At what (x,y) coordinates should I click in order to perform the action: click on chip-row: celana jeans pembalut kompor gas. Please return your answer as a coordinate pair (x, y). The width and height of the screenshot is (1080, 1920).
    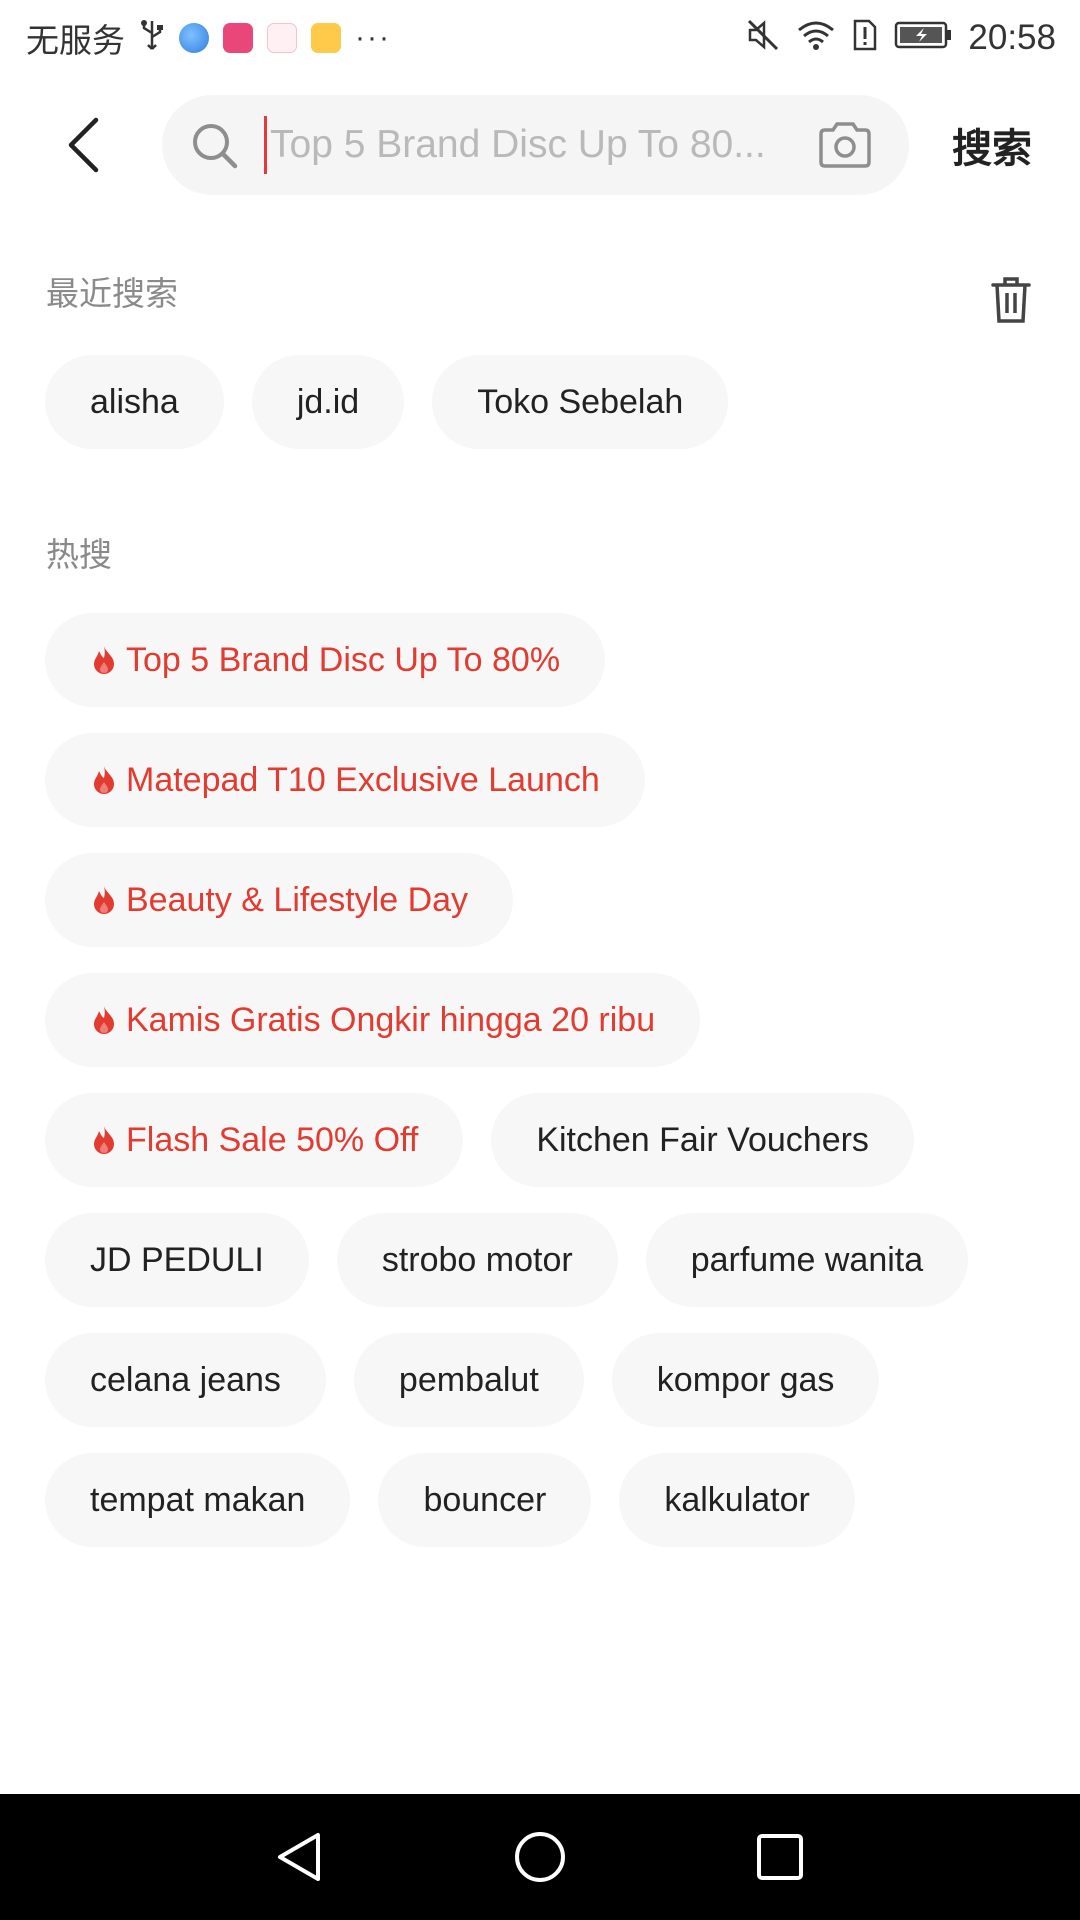
    Looking at the image, I should click on (545, 1380).